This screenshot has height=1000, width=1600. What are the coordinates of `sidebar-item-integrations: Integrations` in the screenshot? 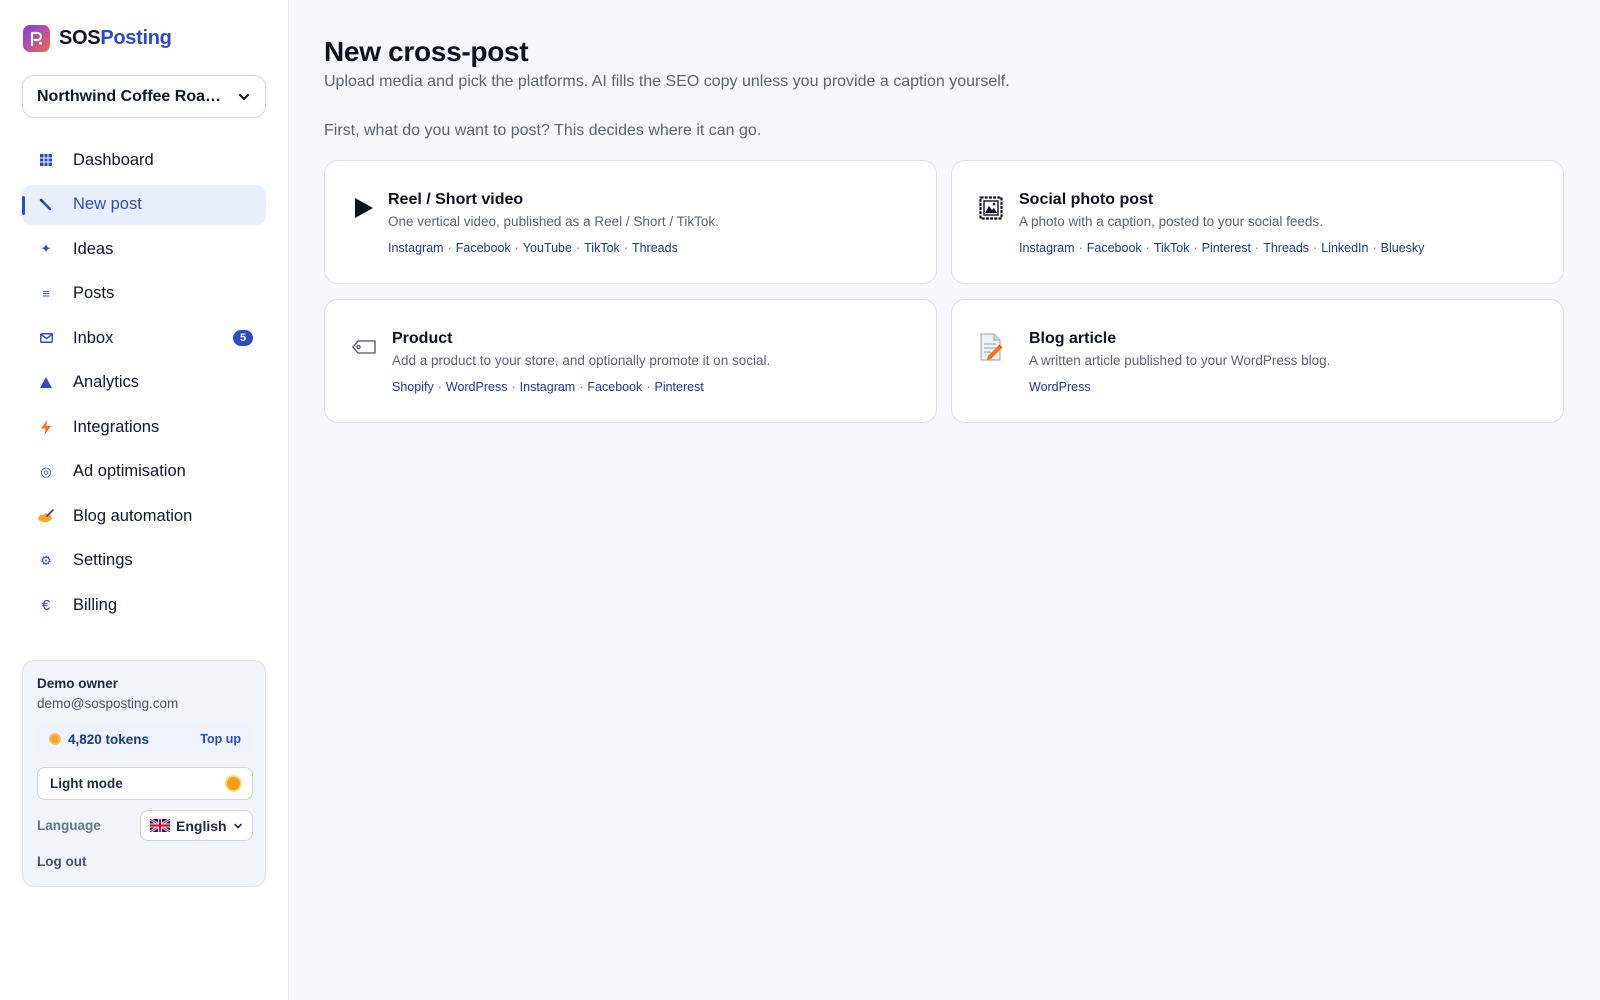 It's located at (144, 427).